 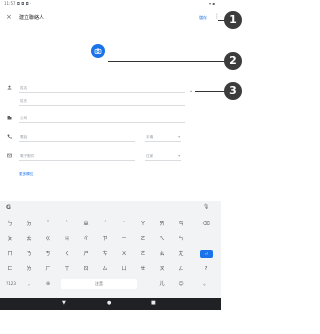 What do you see at coordinates (153, 303) in the screenshot?
I see `recents-icon: ■` at bounding box center [153, 303].